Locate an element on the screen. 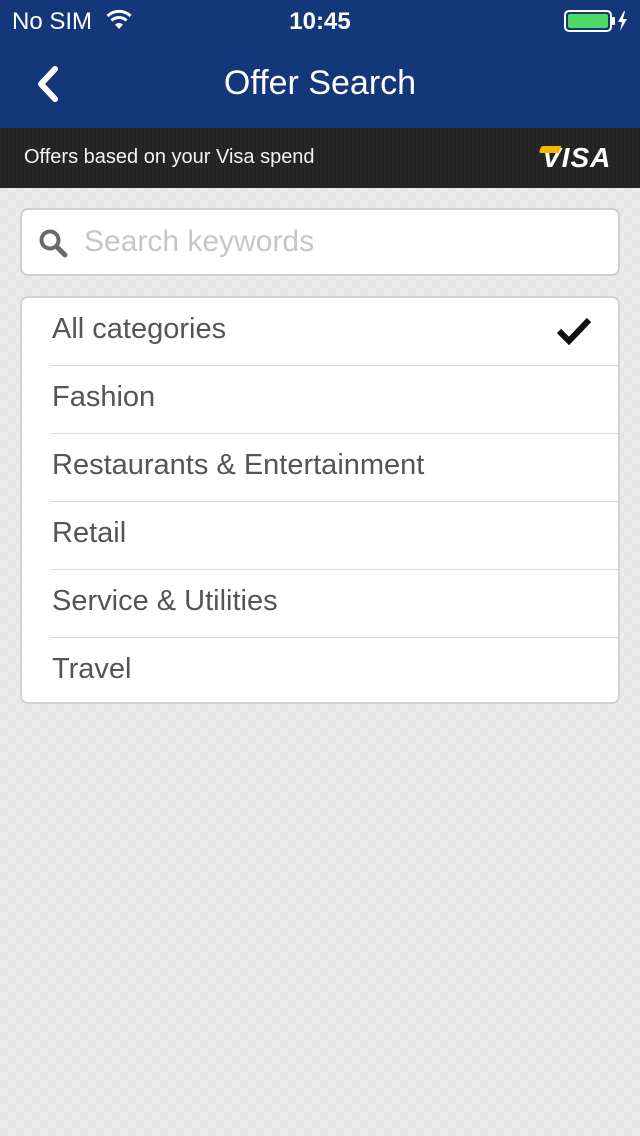  search-box is located at coordinates (320, 242).